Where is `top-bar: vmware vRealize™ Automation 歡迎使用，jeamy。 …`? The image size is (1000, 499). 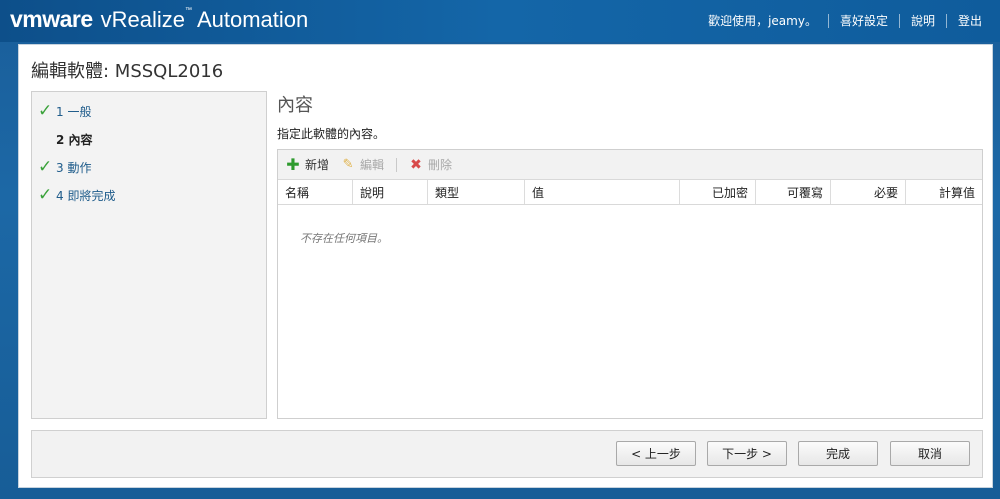 top-bar: vmware vRealize™ Automation 歡迎使用，jeamy。 … is located at coordinates (500, 21).